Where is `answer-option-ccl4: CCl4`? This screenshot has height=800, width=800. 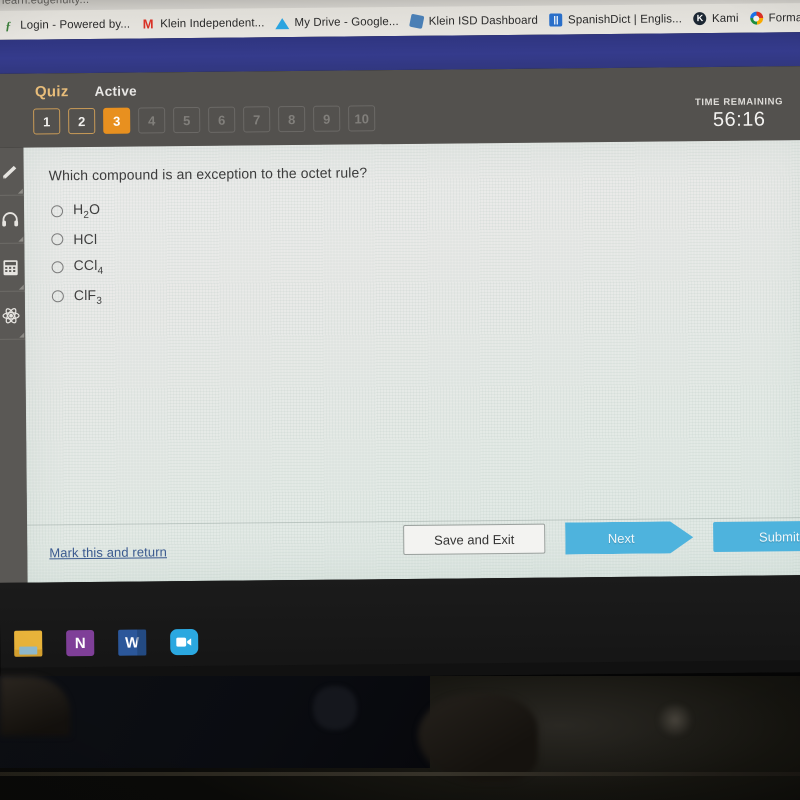
answer-option-ccl4: CCl4 is located at coordinates (77, 267).